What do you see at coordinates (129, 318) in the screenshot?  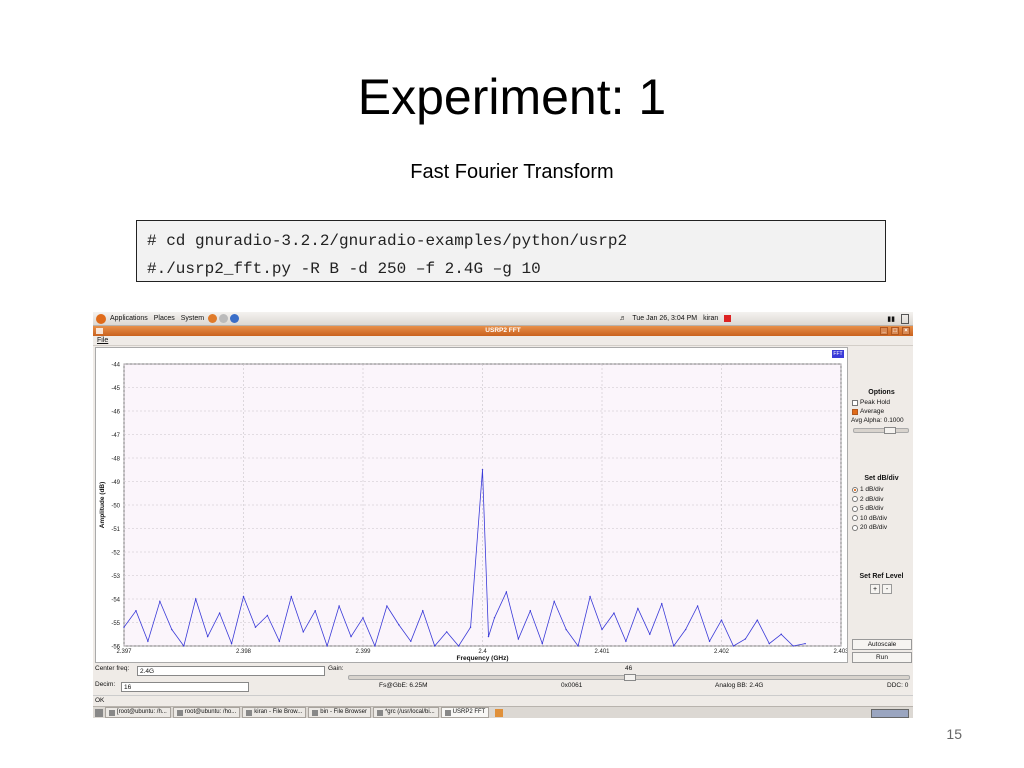 I see `applications-menu: Applications` at bounding box center [129, 318].